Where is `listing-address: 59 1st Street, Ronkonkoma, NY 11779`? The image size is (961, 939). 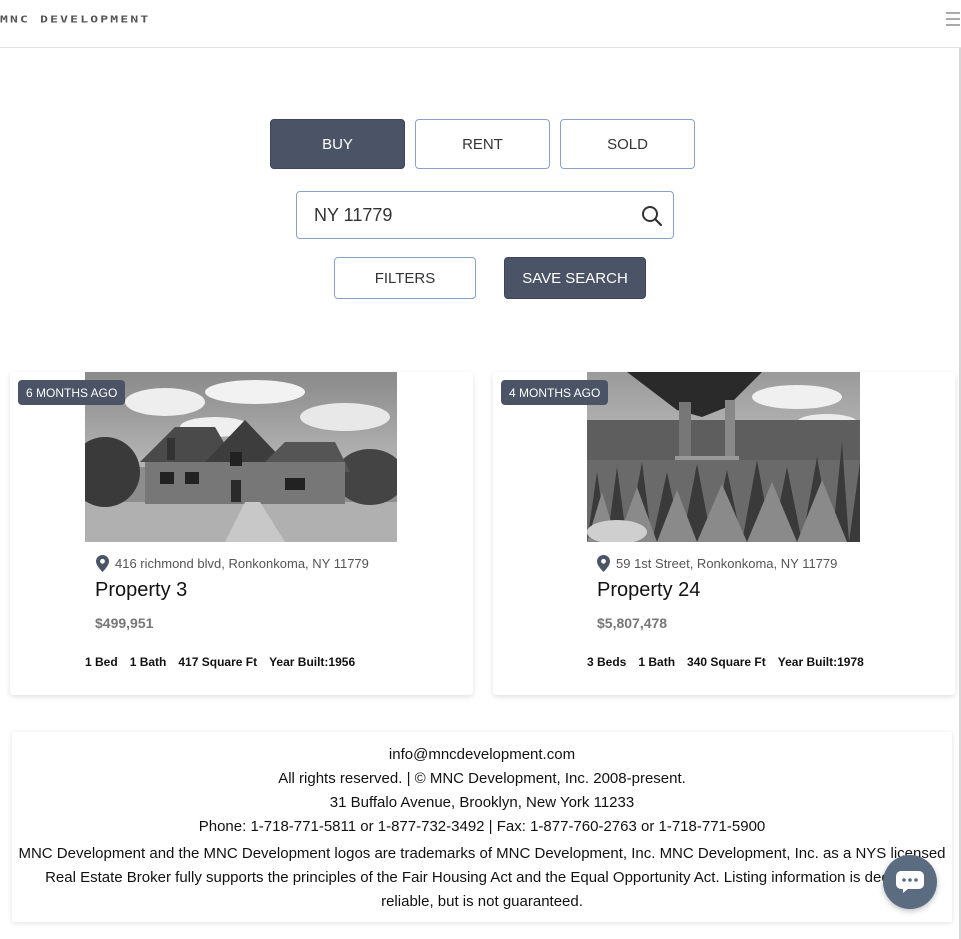
listing-address: 59 1st Street, Ronkonkoma, NY 11779 is located at coordinates (717, 563).